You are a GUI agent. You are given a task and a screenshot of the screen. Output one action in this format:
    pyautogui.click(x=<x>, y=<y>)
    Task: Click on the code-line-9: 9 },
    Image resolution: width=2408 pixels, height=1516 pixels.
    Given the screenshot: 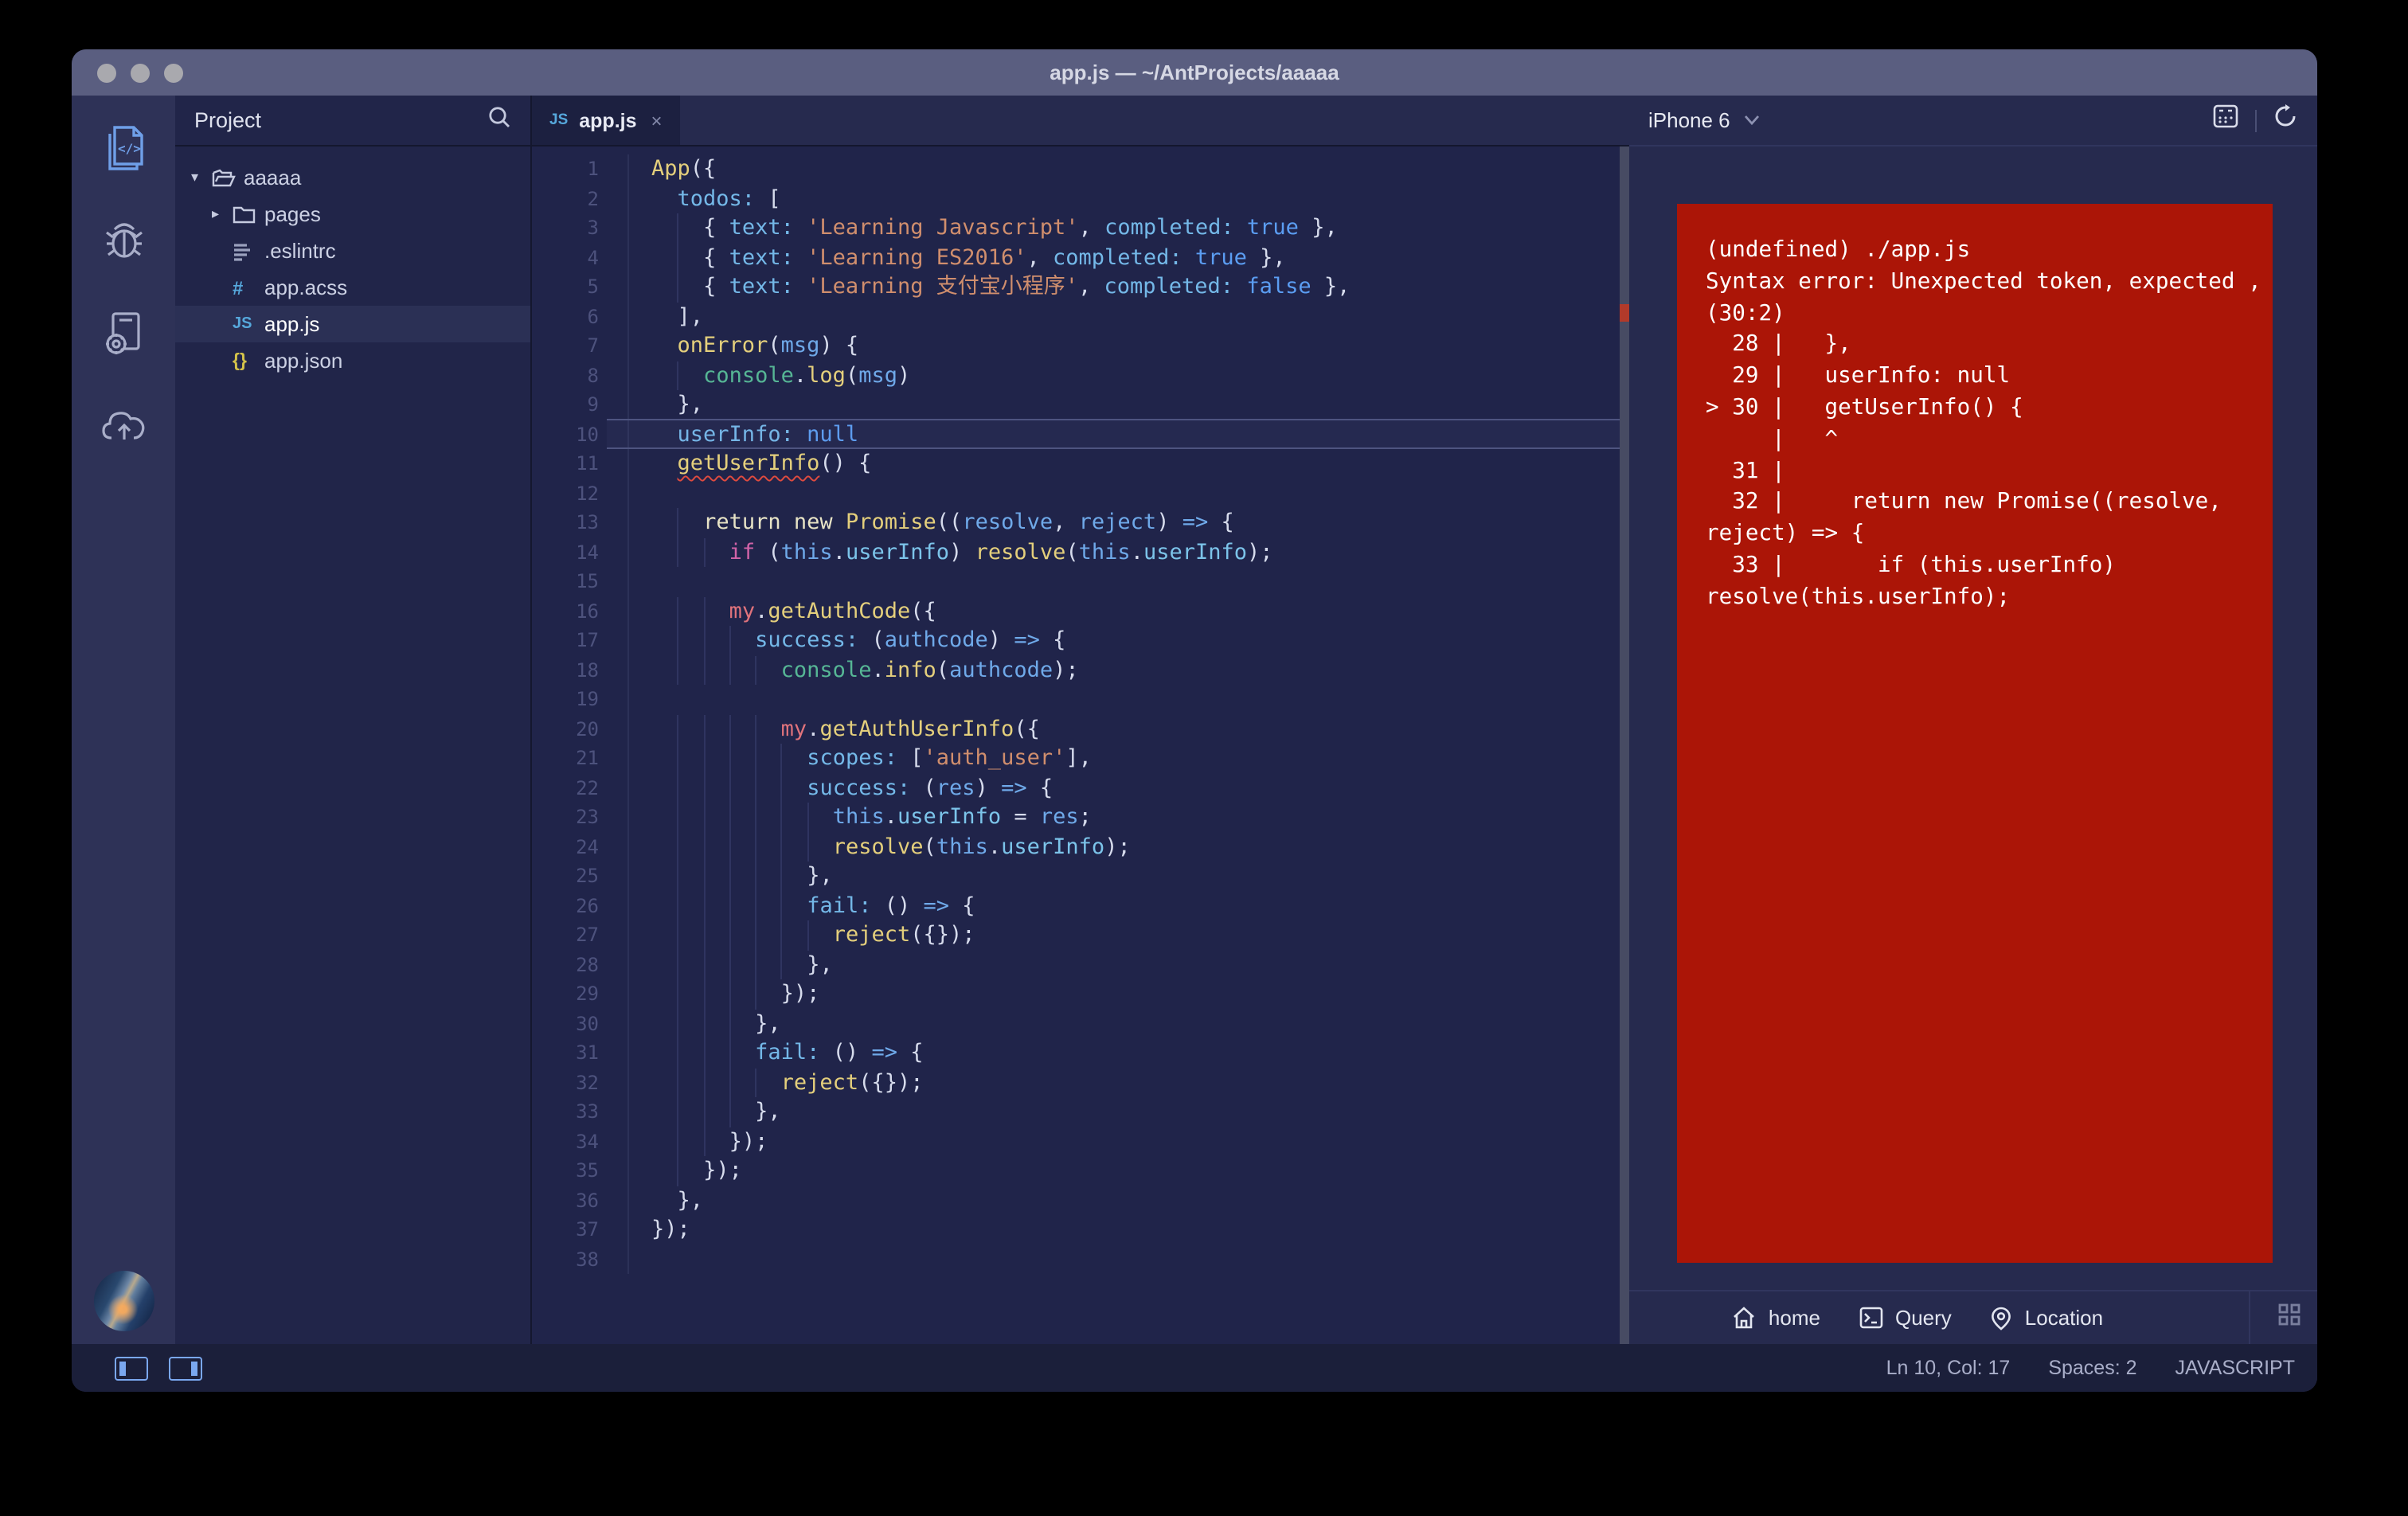 What is the action you would take?
    pyautogui.click(x=1080, y=405)
    